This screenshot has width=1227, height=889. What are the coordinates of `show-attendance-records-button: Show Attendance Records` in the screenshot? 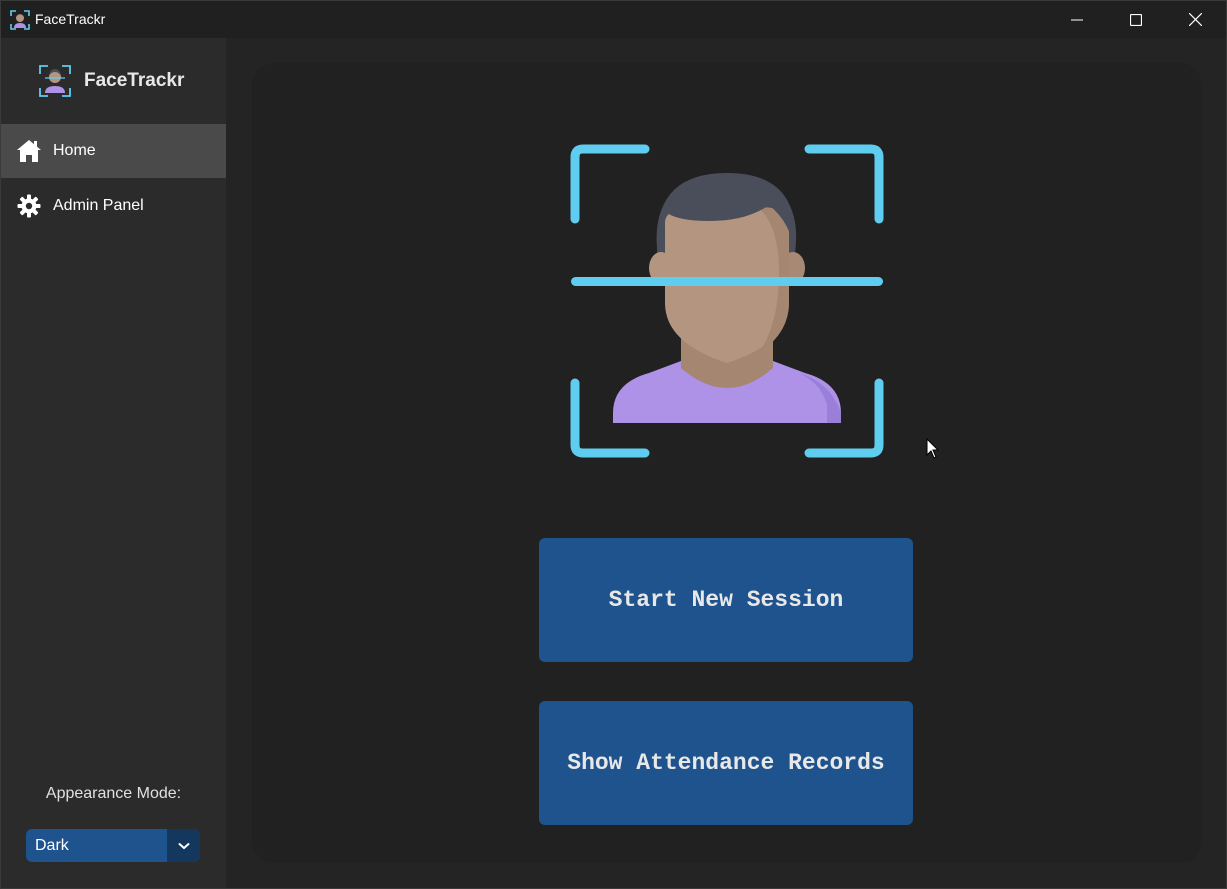 It's located at (726, 763).